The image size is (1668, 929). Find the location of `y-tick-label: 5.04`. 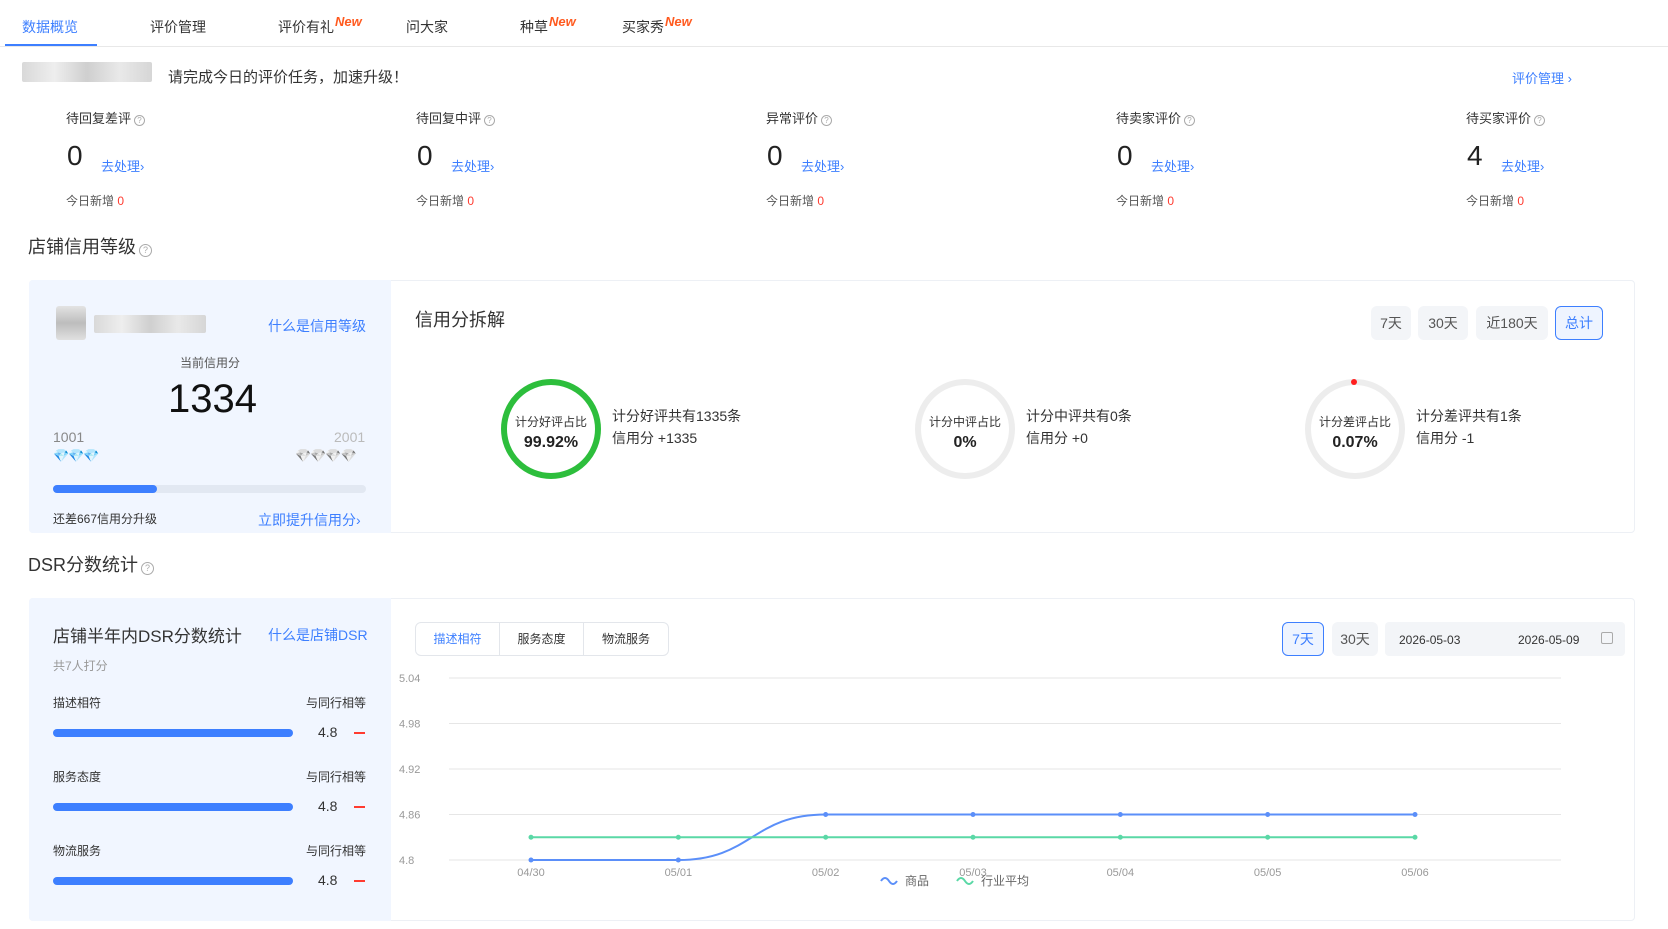

y-tick-label: 5.04 is located at coordinates (409, 679).